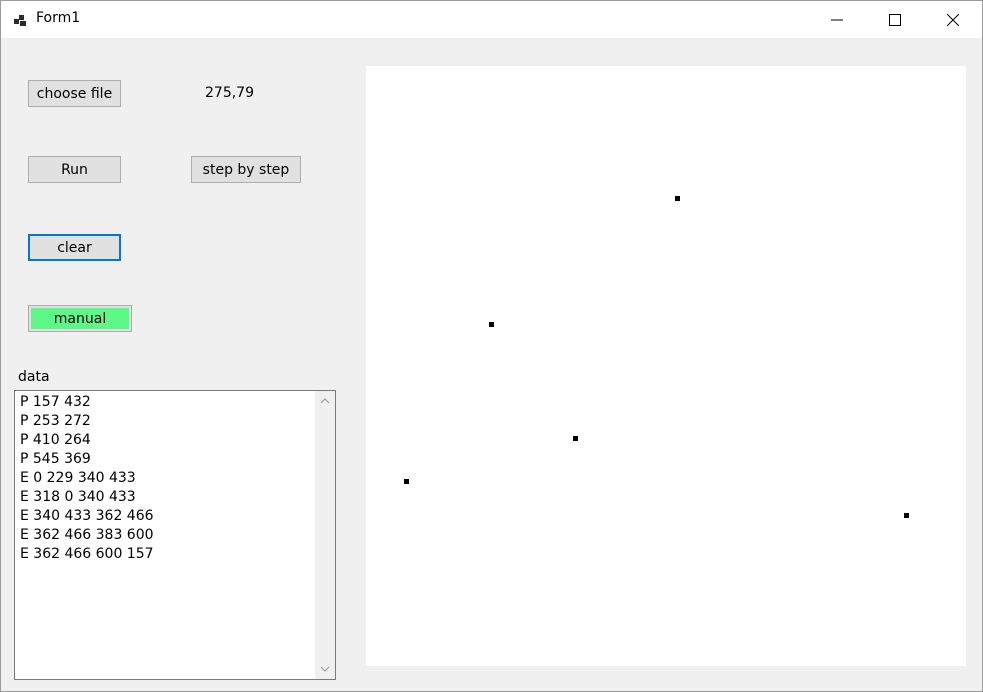 The image size is (983, 692). What do you see at coordinates (229, 93) in the screenshot?
I see `coordinate-readout: 275,79` at bounding box center [229, 93].